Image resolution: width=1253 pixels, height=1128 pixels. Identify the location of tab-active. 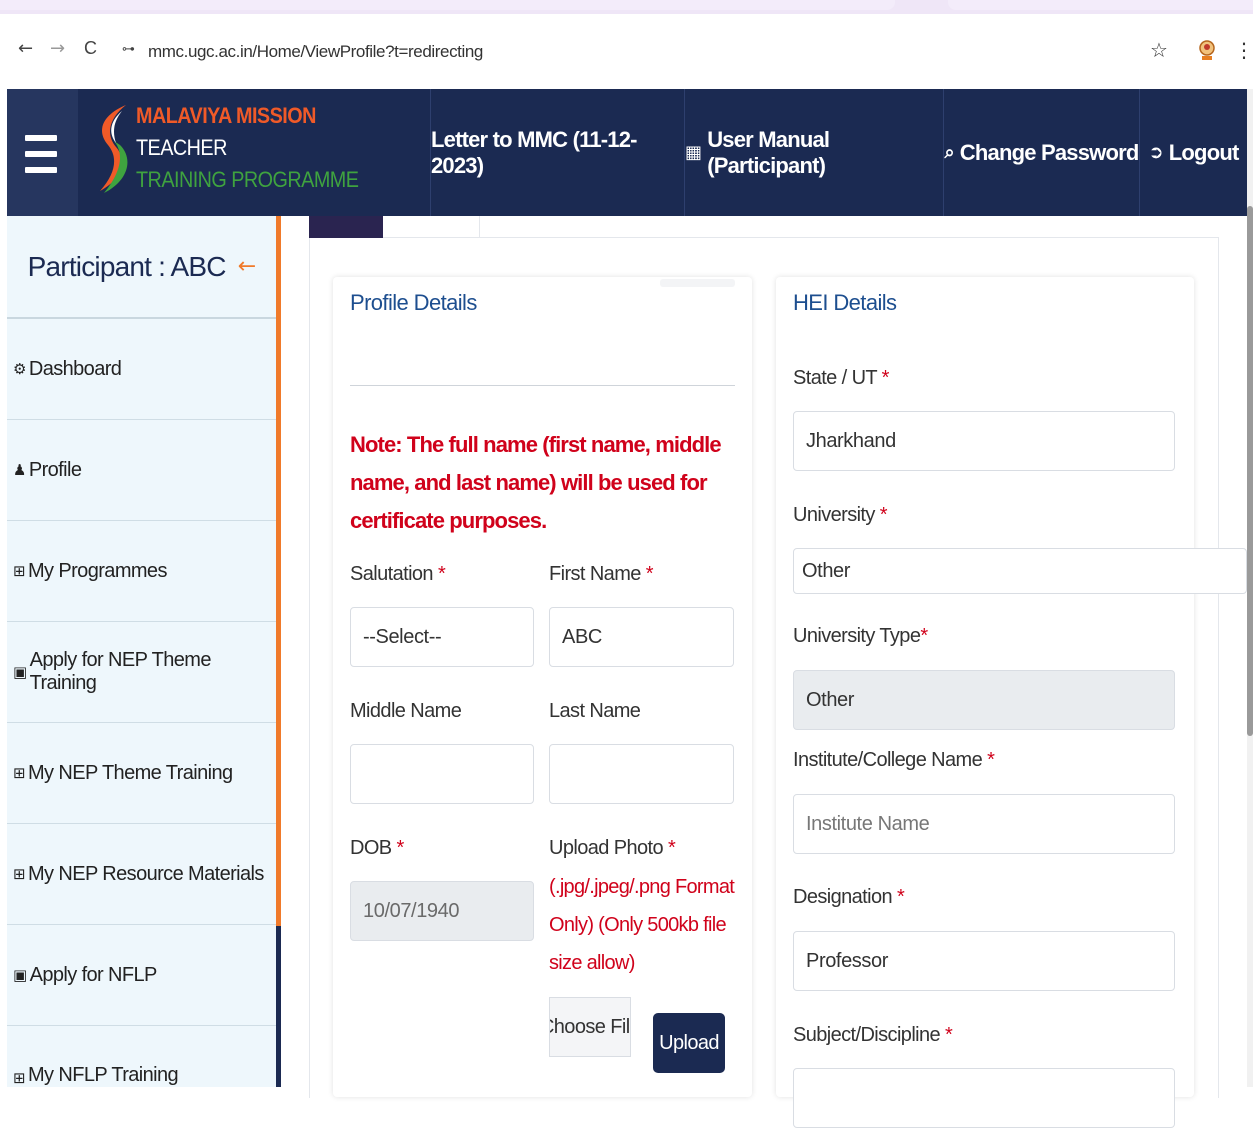
(346, 227).